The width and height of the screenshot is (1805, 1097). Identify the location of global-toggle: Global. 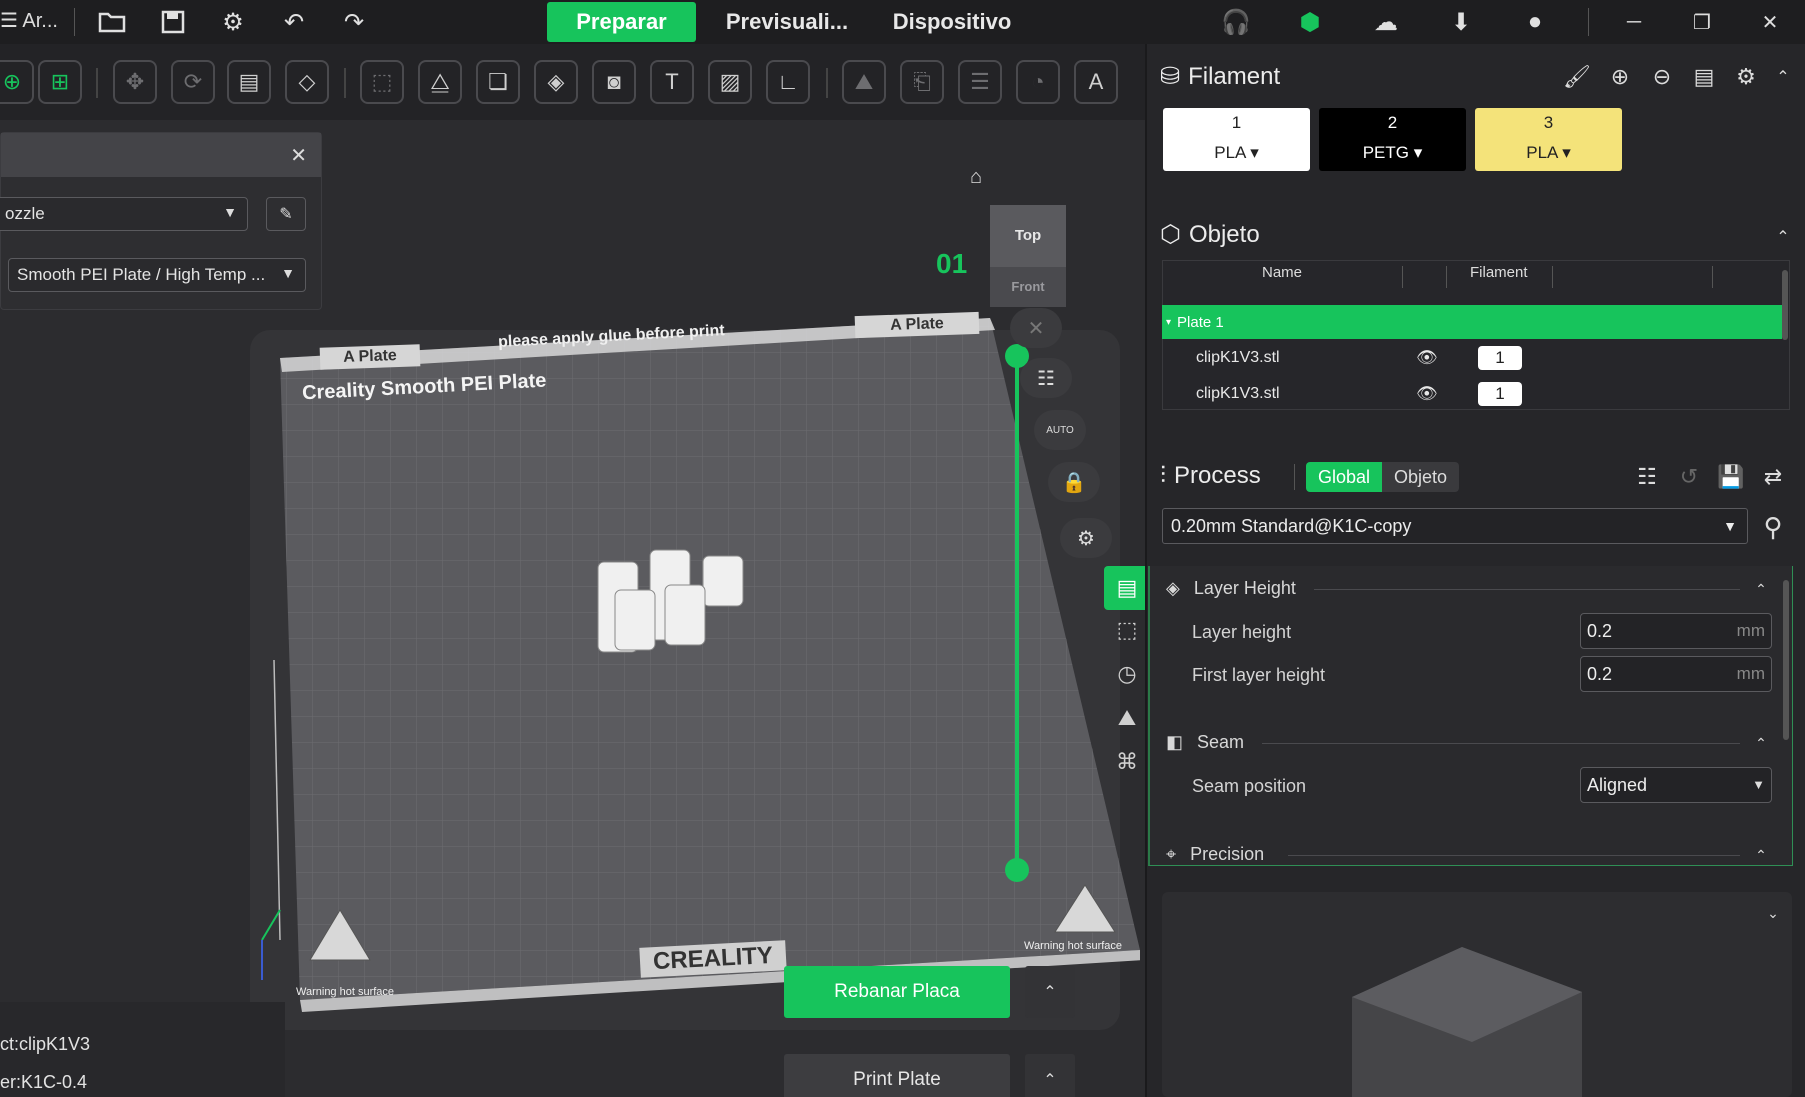
(1344, 477).